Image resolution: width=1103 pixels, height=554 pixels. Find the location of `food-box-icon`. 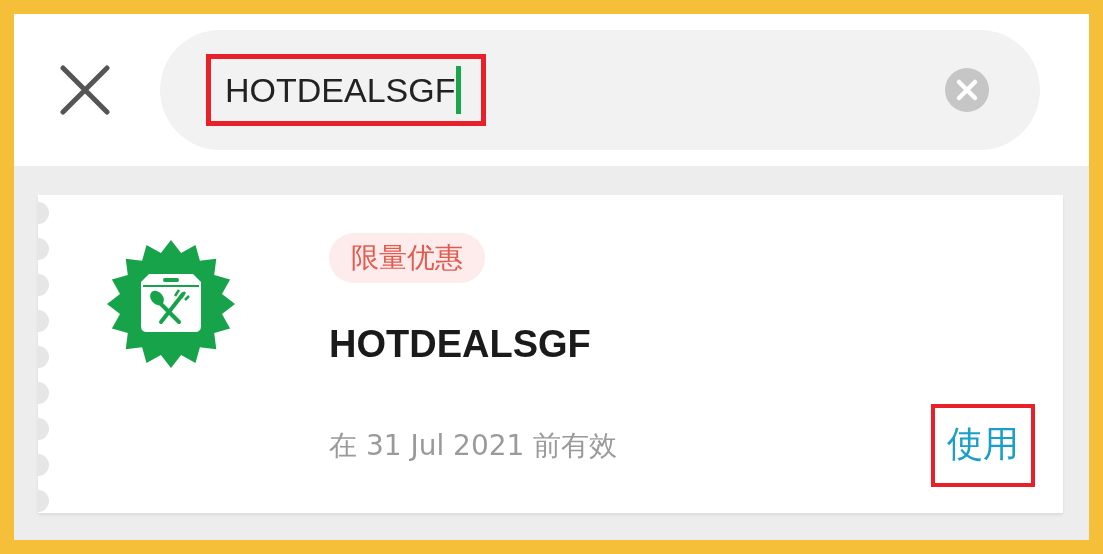

food-box-icon is located at coordinates (171, 304).